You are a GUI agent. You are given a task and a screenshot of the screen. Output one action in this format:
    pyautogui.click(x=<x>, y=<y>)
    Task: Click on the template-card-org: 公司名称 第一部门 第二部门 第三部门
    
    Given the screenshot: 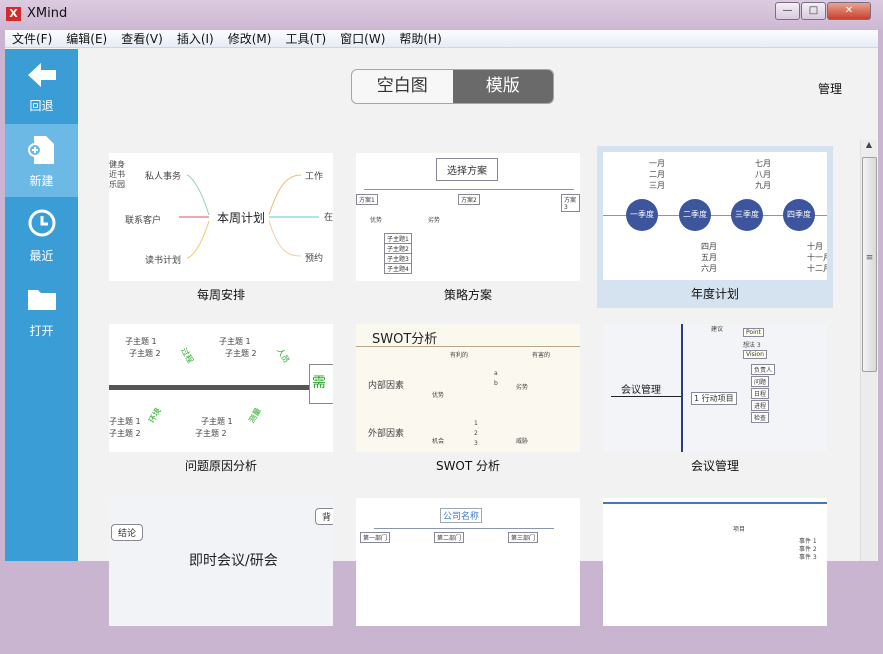 What is the action you would take?
    pyautogui.click(x=468, y=573)
    